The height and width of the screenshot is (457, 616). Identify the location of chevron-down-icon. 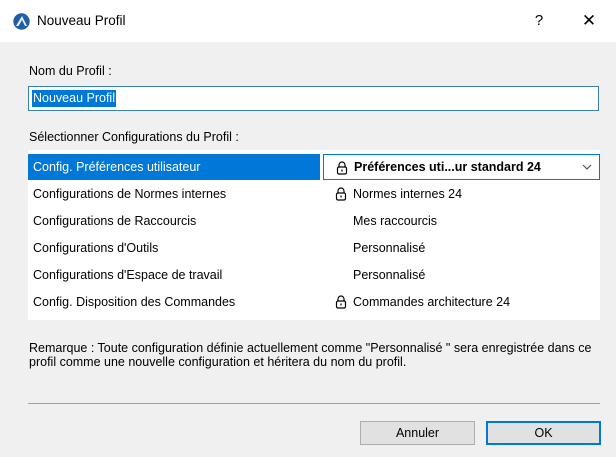
(587, 167).